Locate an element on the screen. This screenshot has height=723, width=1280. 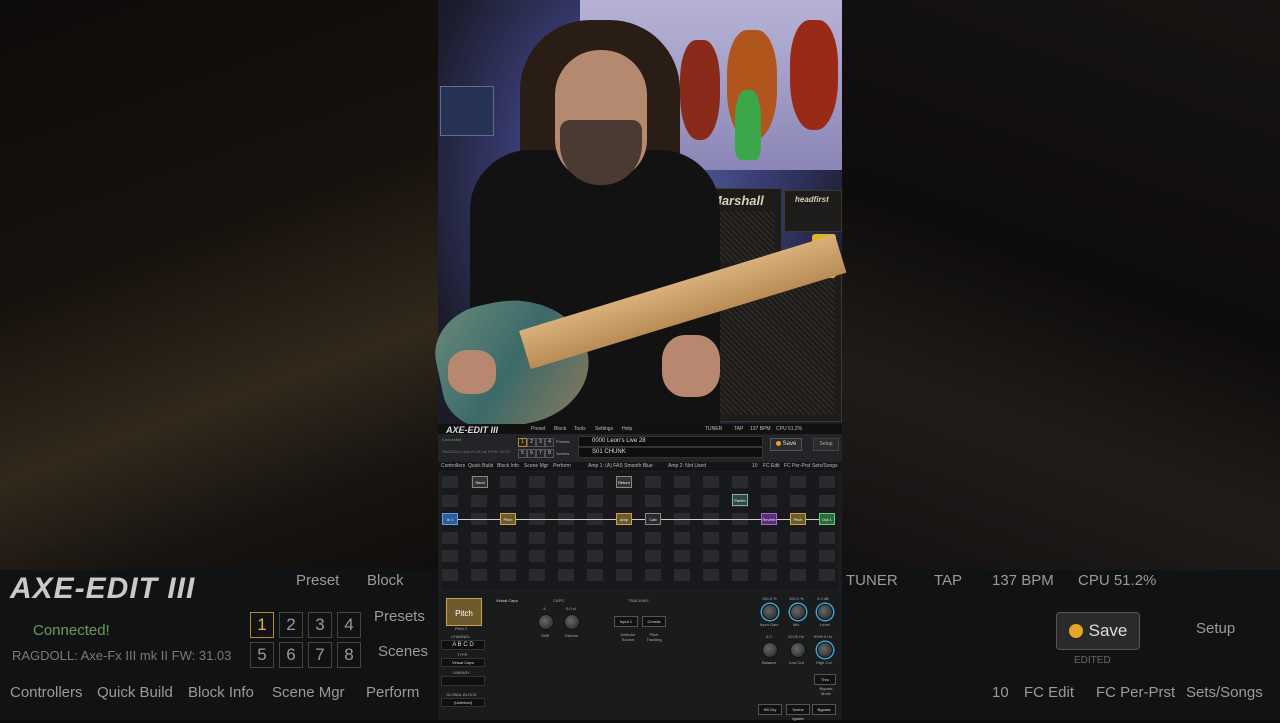
tab-block-info: Block Info is located at coordinates (508, 466).